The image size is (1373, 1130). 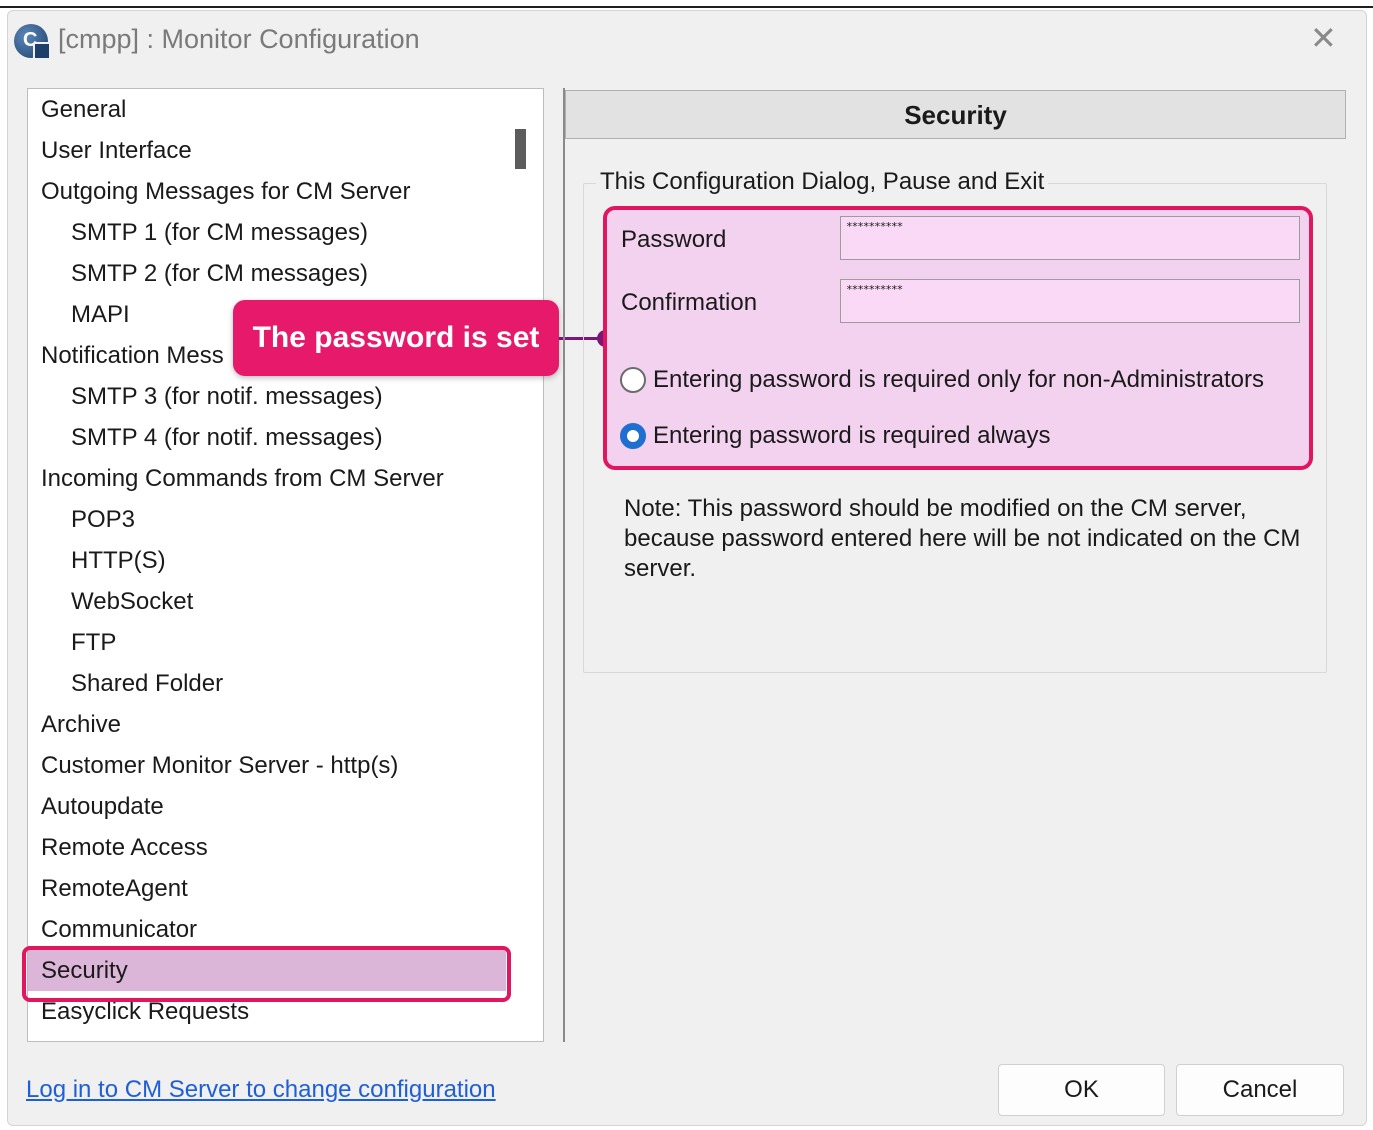 What do you see at coordinates (267, 601) in the screenshot?
I see `tree-item-websocket: WebSocket` at bounding box center [267, 601].